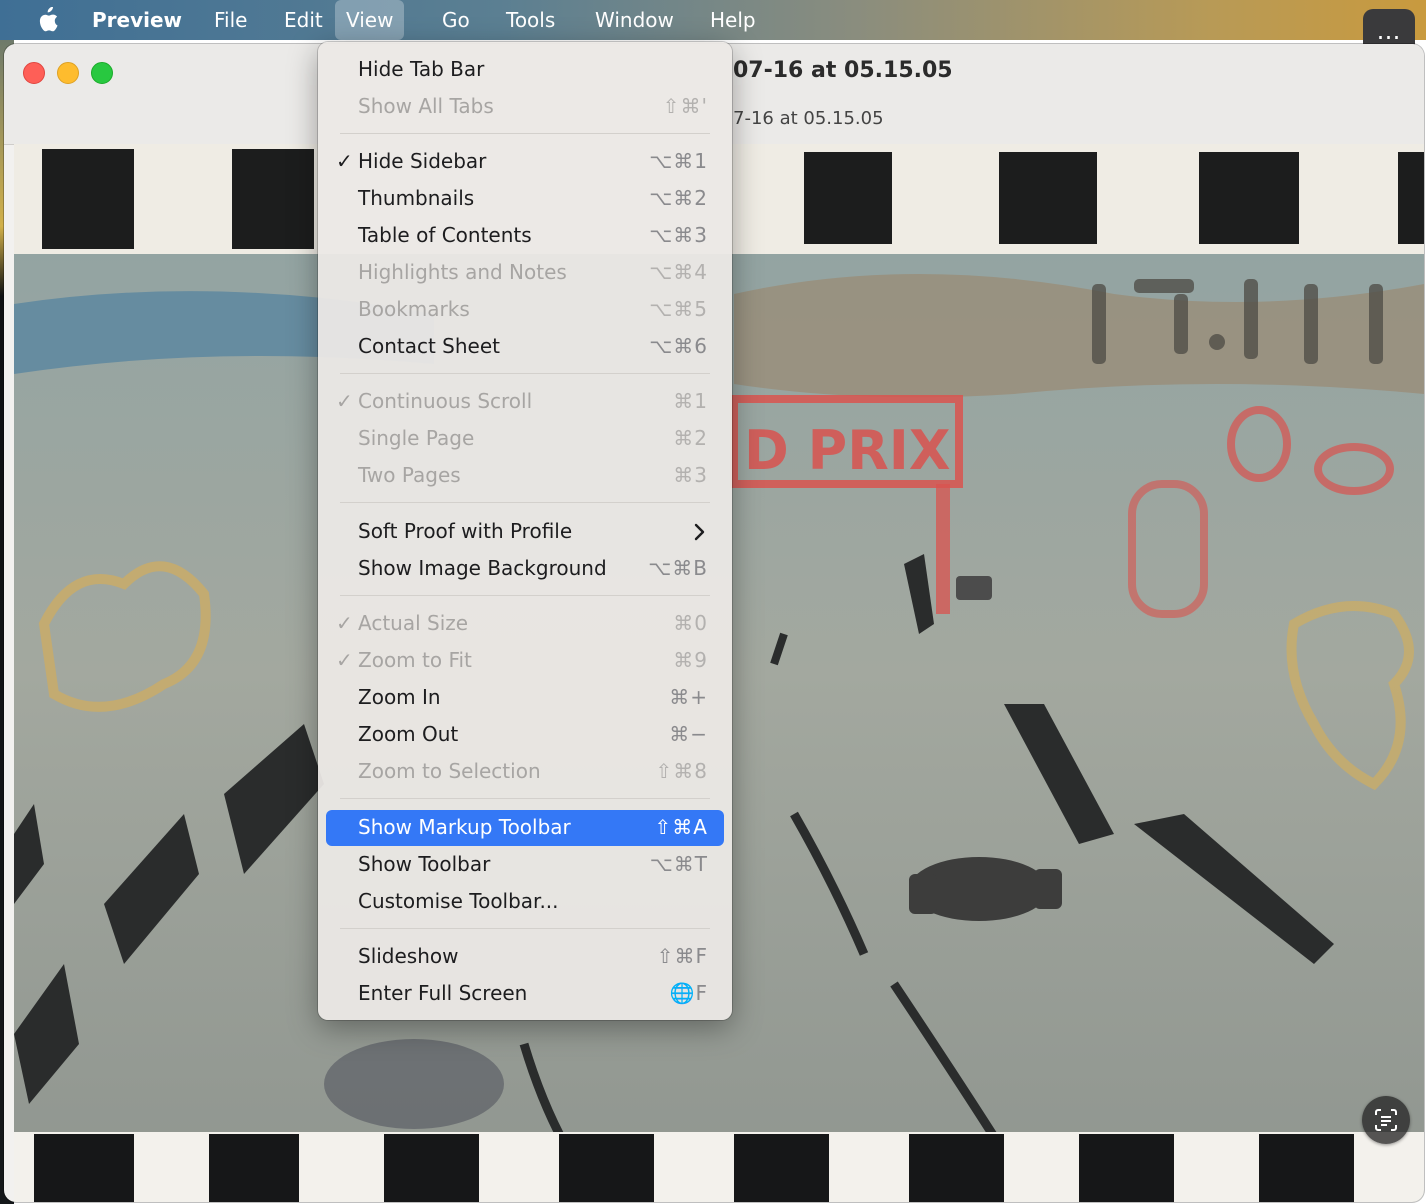  I want to click on menu-view: View, so click(370, 20).